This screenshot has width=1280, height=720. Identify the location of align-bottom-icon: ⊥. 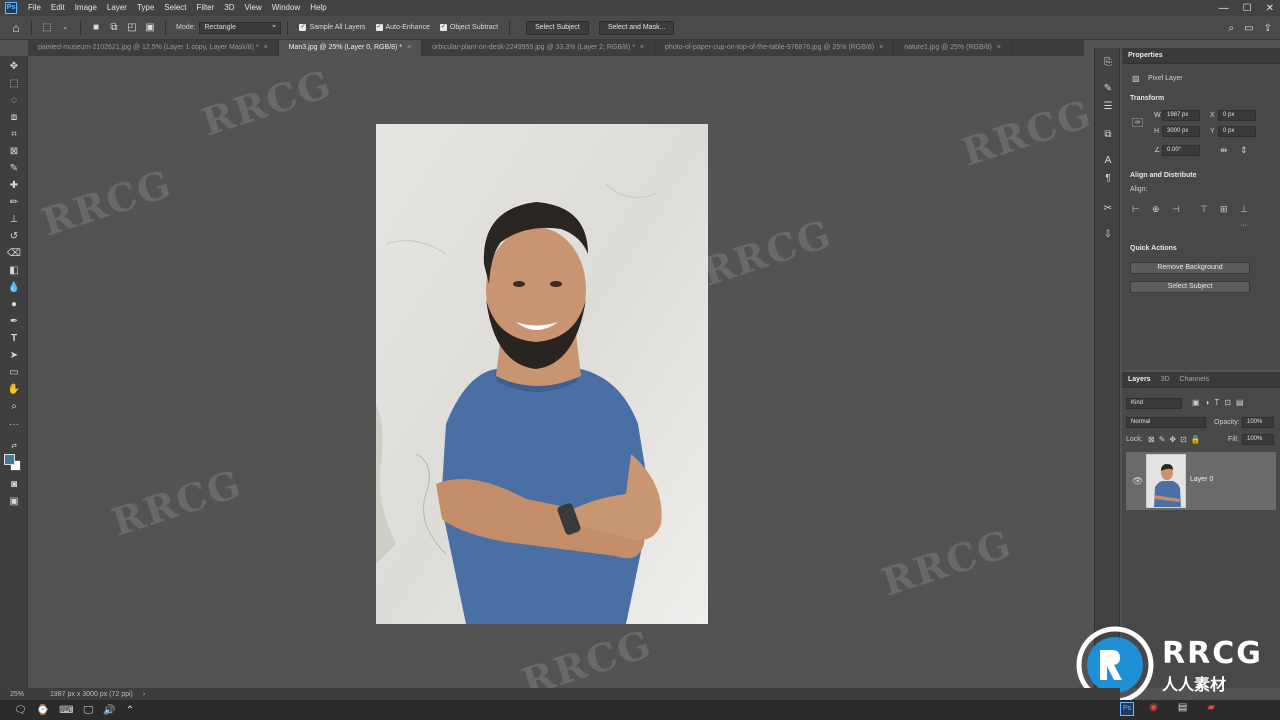
(1244, 209).